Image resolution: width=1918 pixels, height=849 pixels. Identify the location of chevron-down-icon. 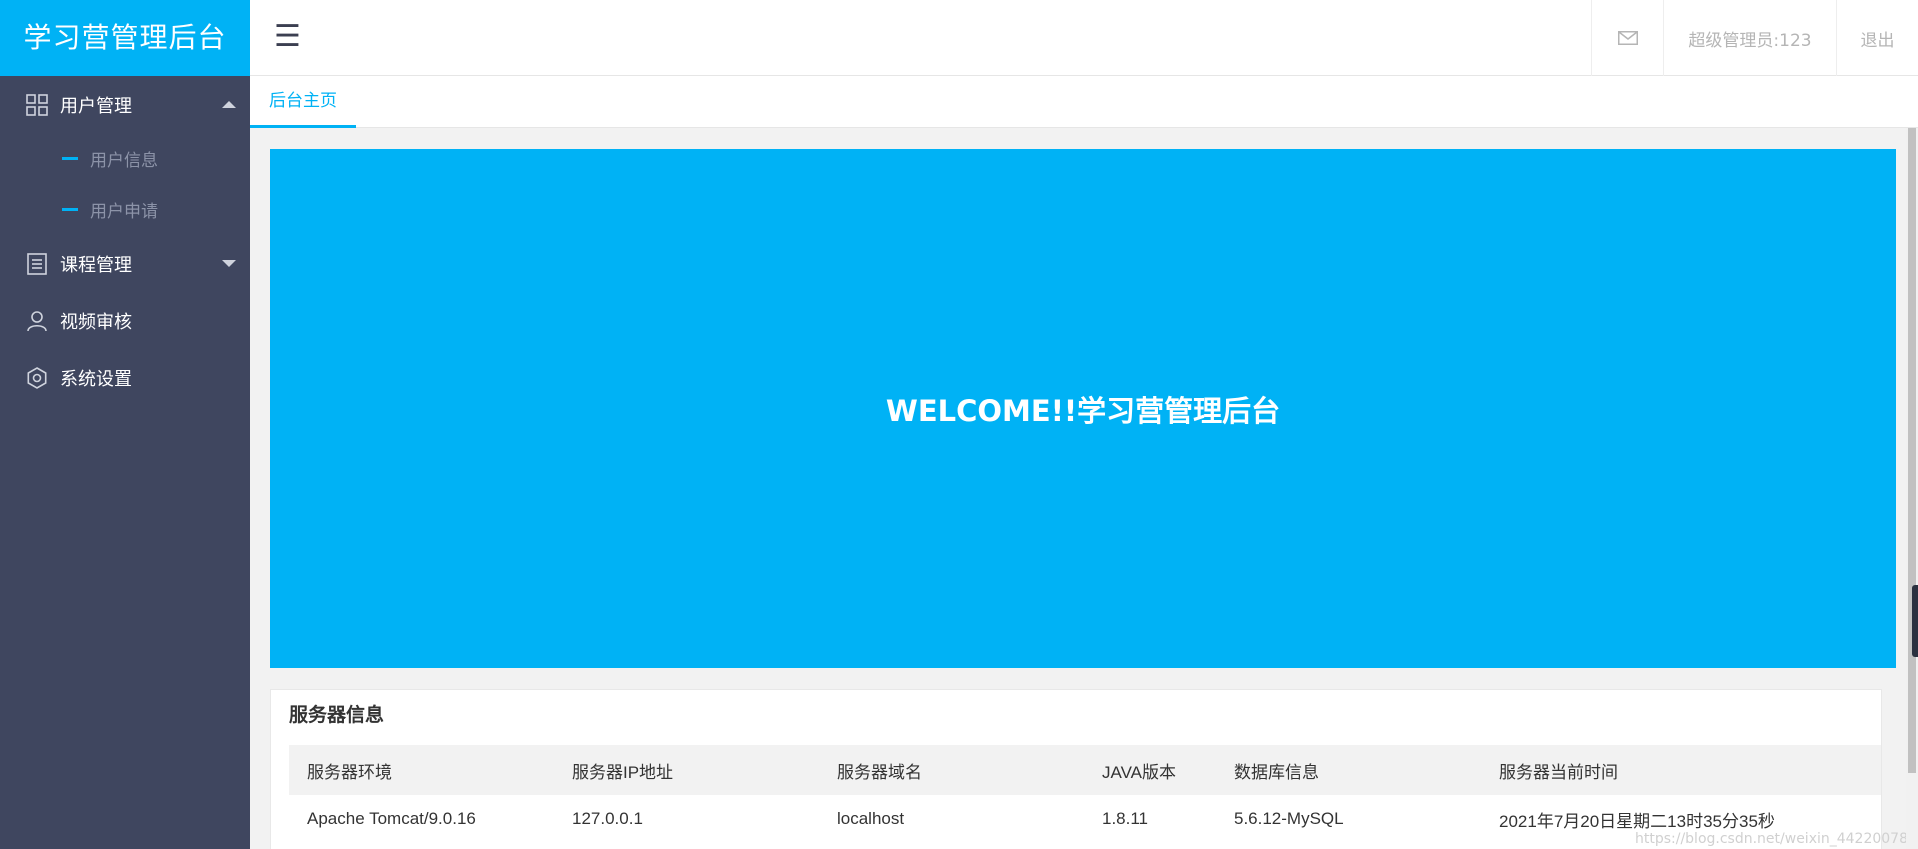
(229, 263).